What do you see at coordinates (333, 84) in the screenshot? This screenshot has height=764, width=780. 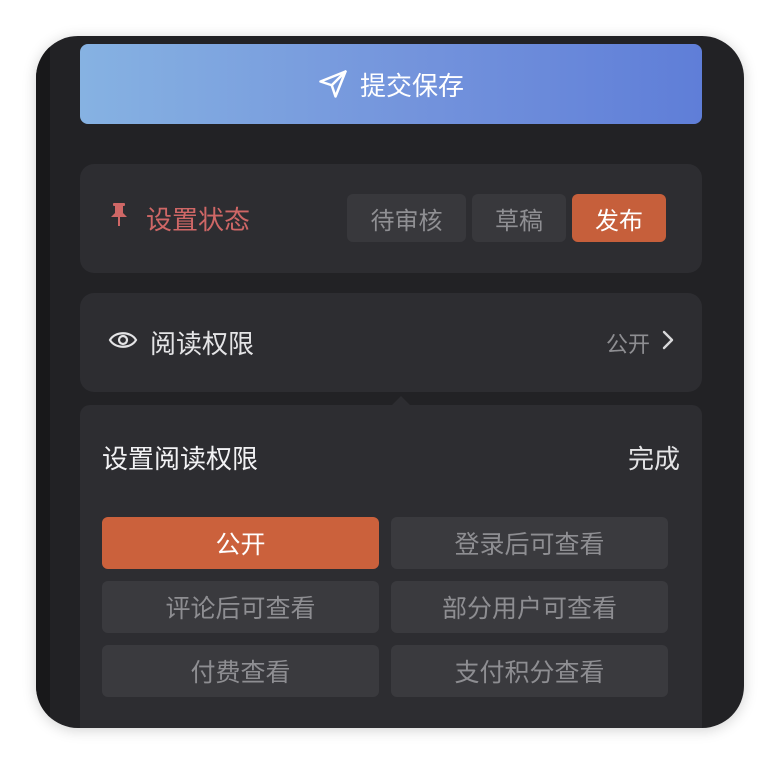 I see `paper-plane-icon` at bounding box center [333, 84].